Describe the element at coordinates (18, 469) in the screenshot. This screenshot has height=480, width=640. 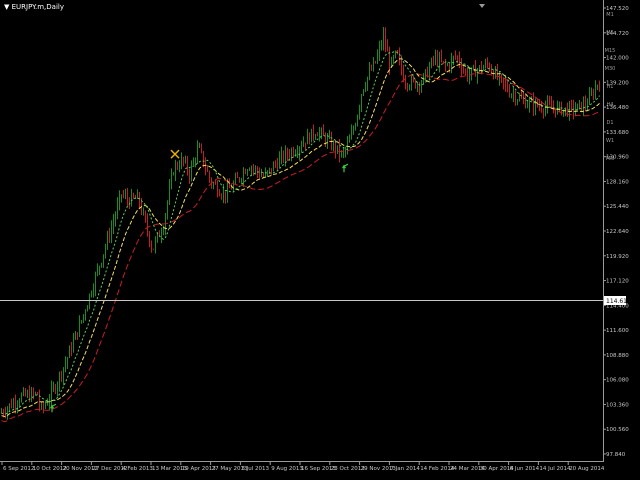
I see `time-tick-label: 6 Sep 2012` at that location.